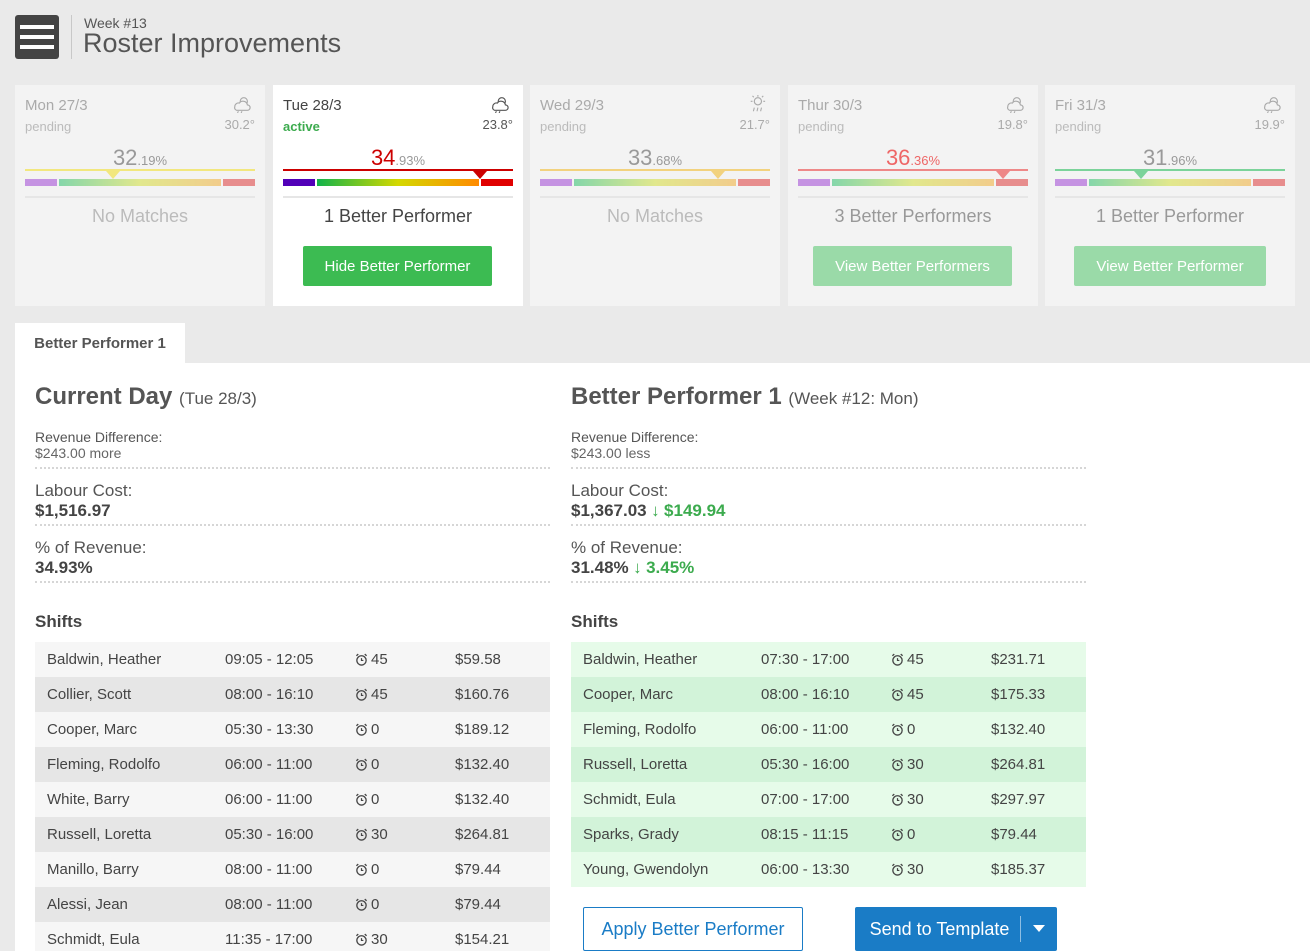  I want to click on view-better-performers-button: View Better Performers, so click(912, 266).